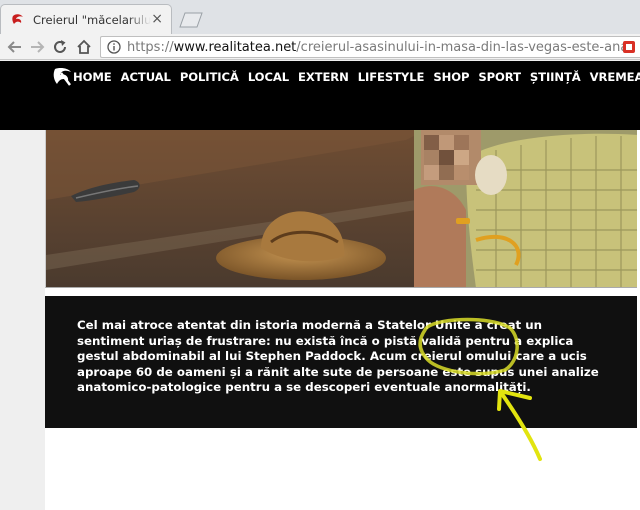 The width and height of the screenshot is (640, 510). I want to click on url-scheme: https://, so click(150, 47).